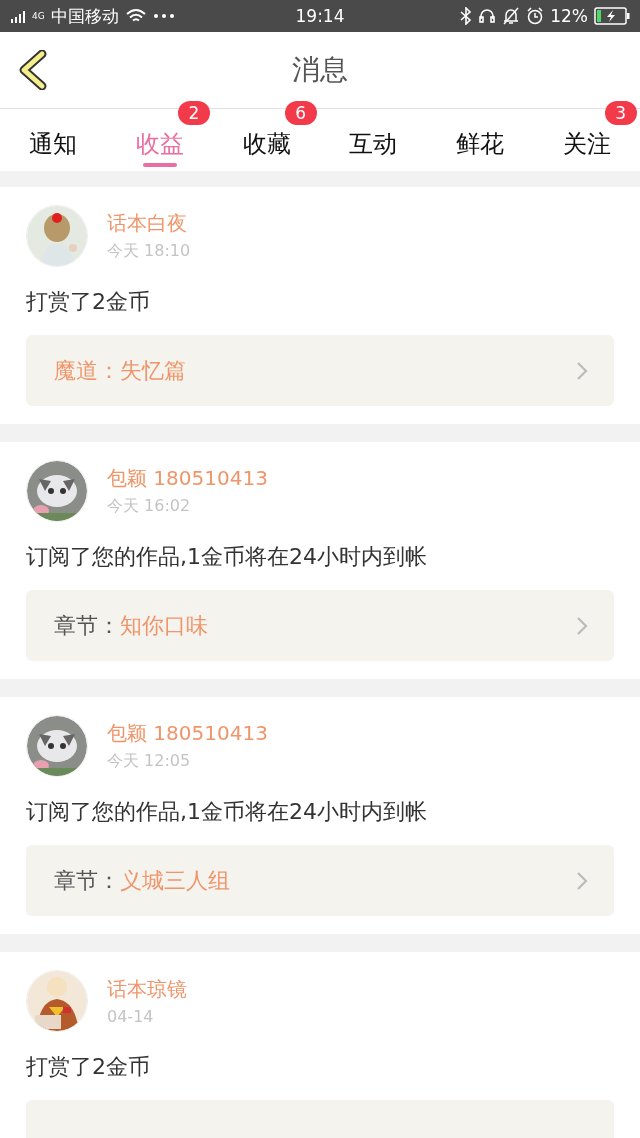  What do you see at coordinates (569, 16) in the screenshot?
I see `battery-percent: 12%` at bounding box center [569, 16].